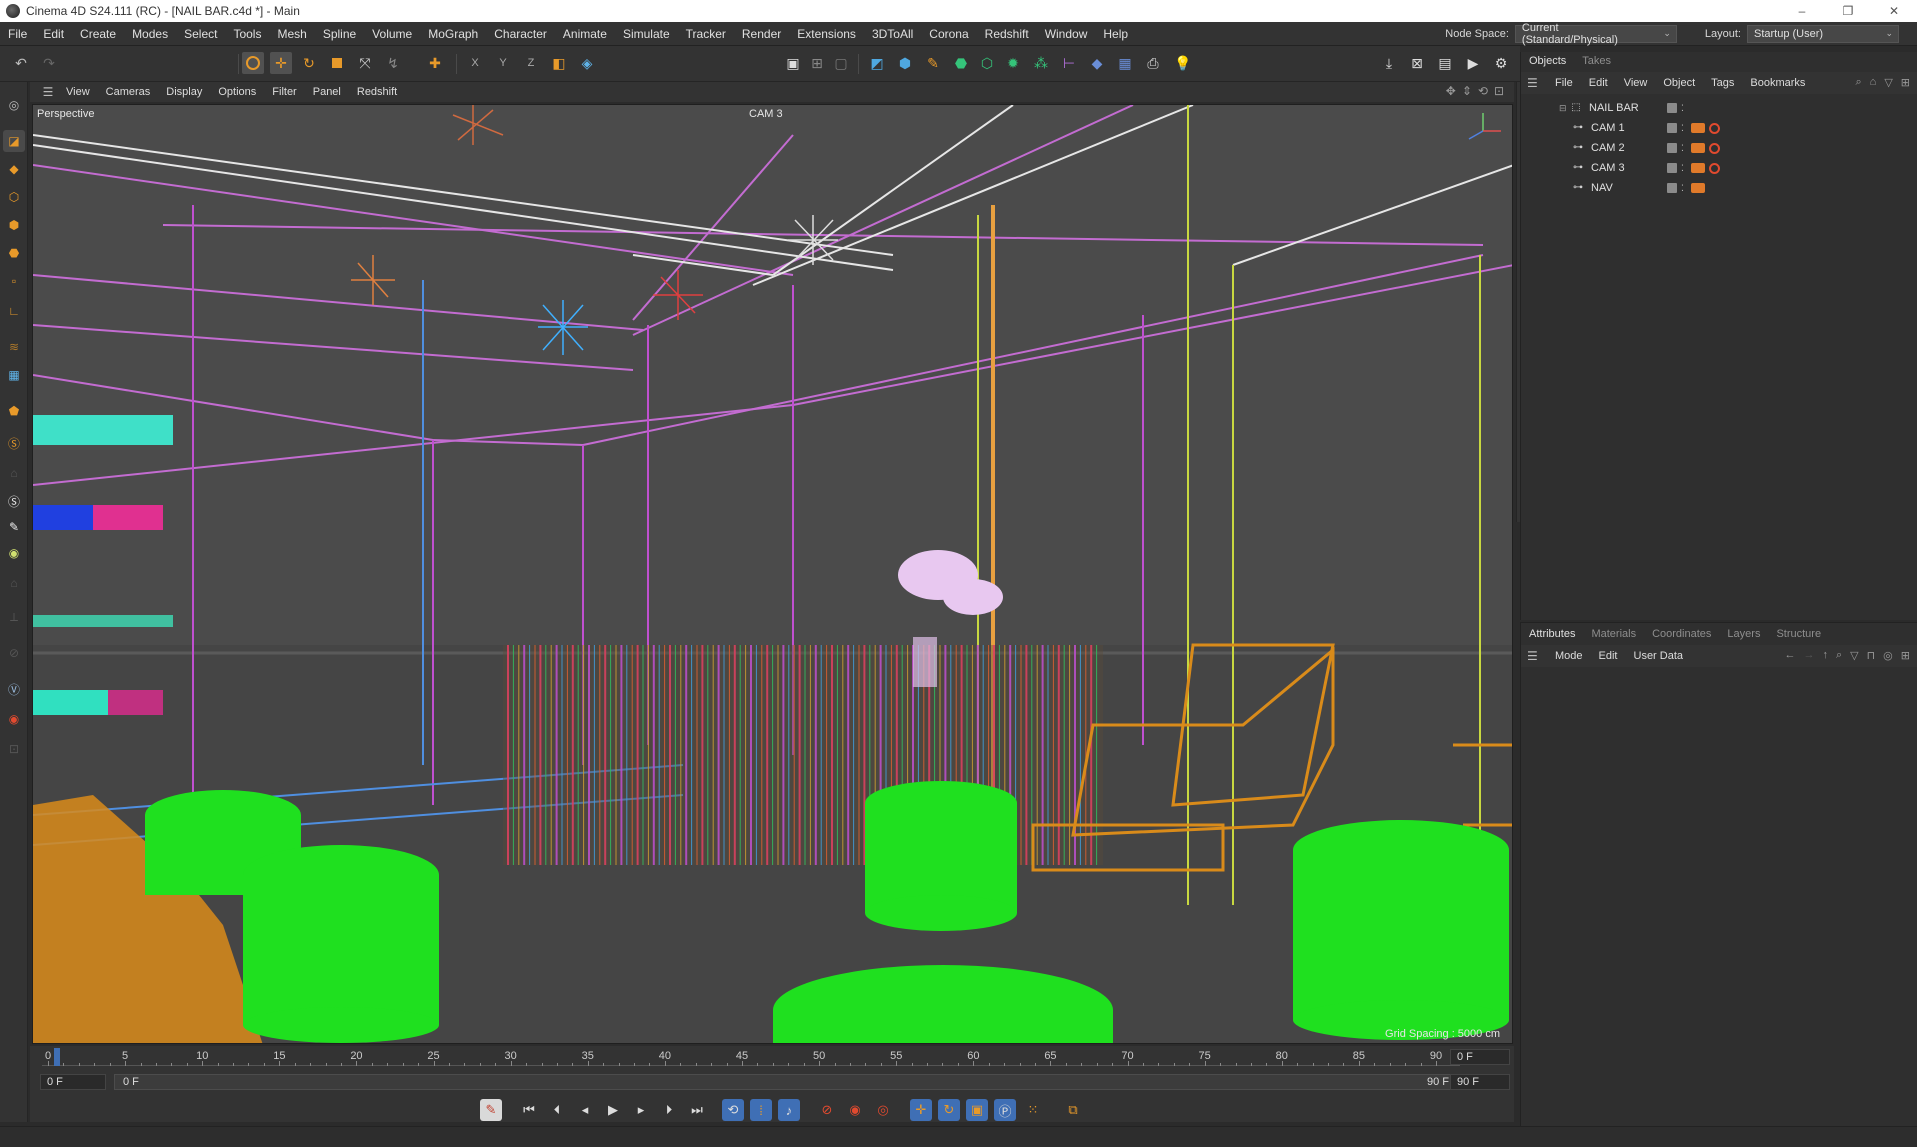  Describe the element at coordinates (1714, 168) in the screenshot. I see `protection-tag-icon` at that location.